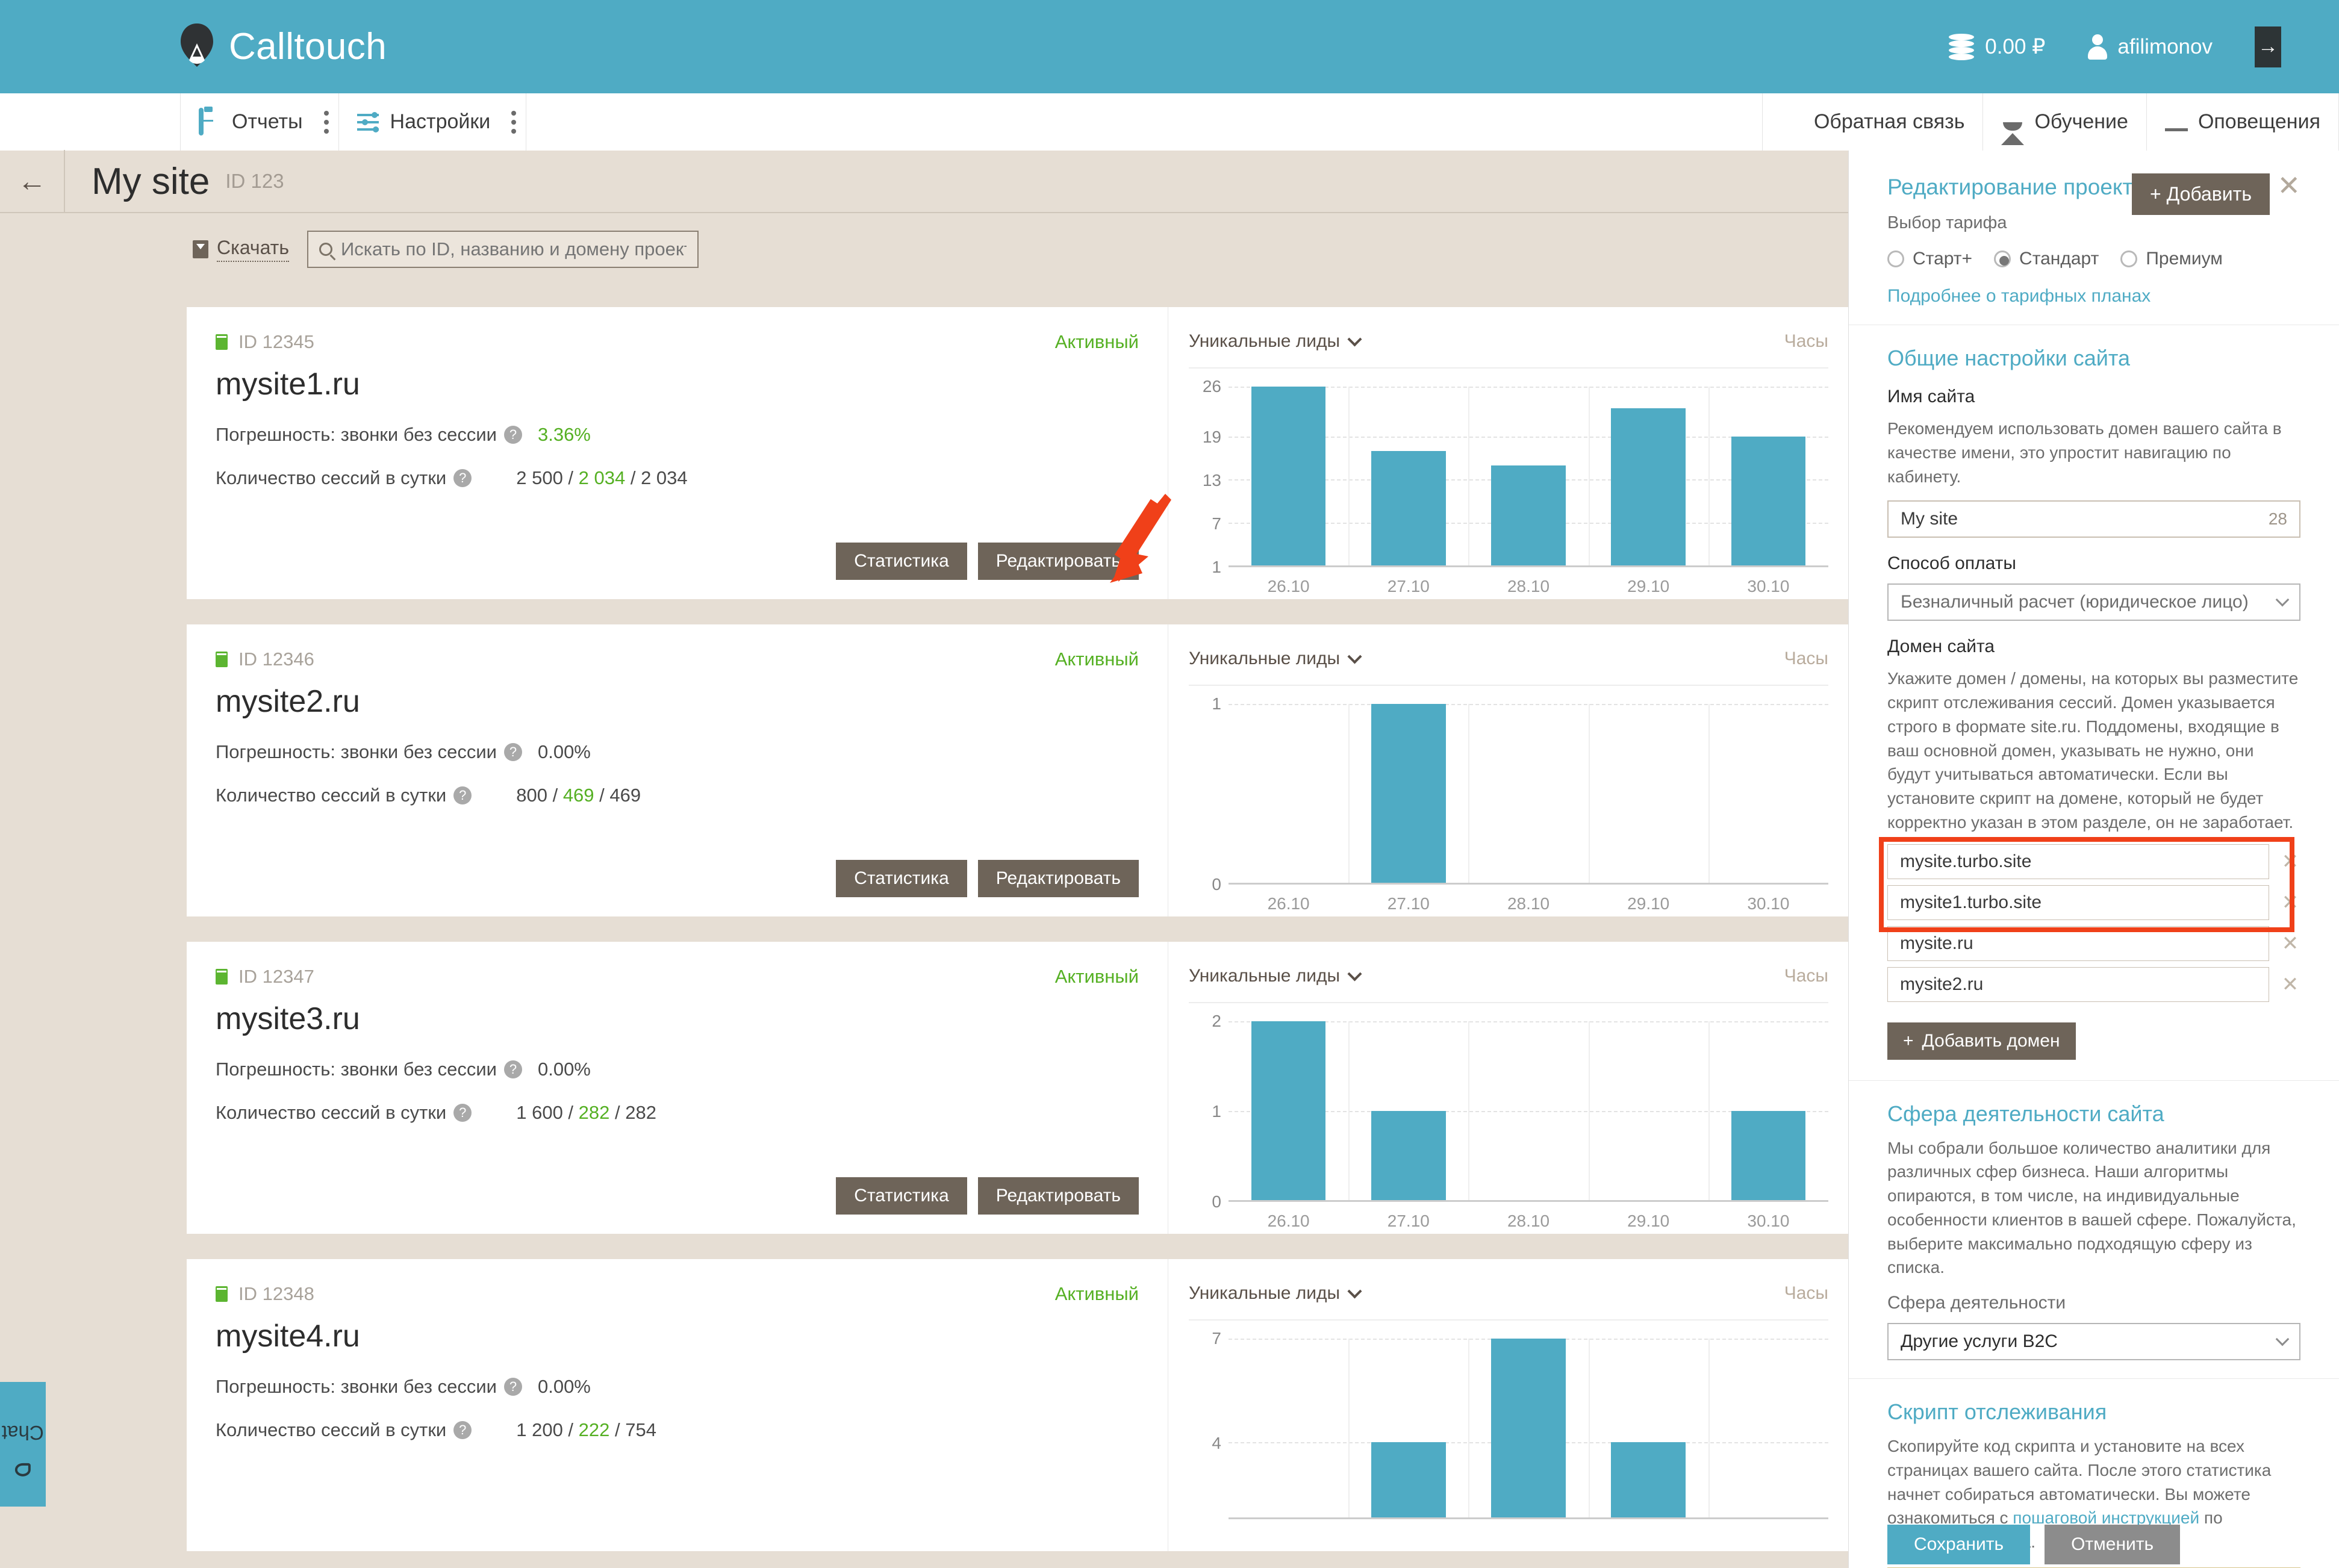 The width and height of the screenshot is (2339, 1568). What do you see at coordinates (1962, 47) in the screenshot?
I see `coins-icon` at bounding box center [1962, 47].